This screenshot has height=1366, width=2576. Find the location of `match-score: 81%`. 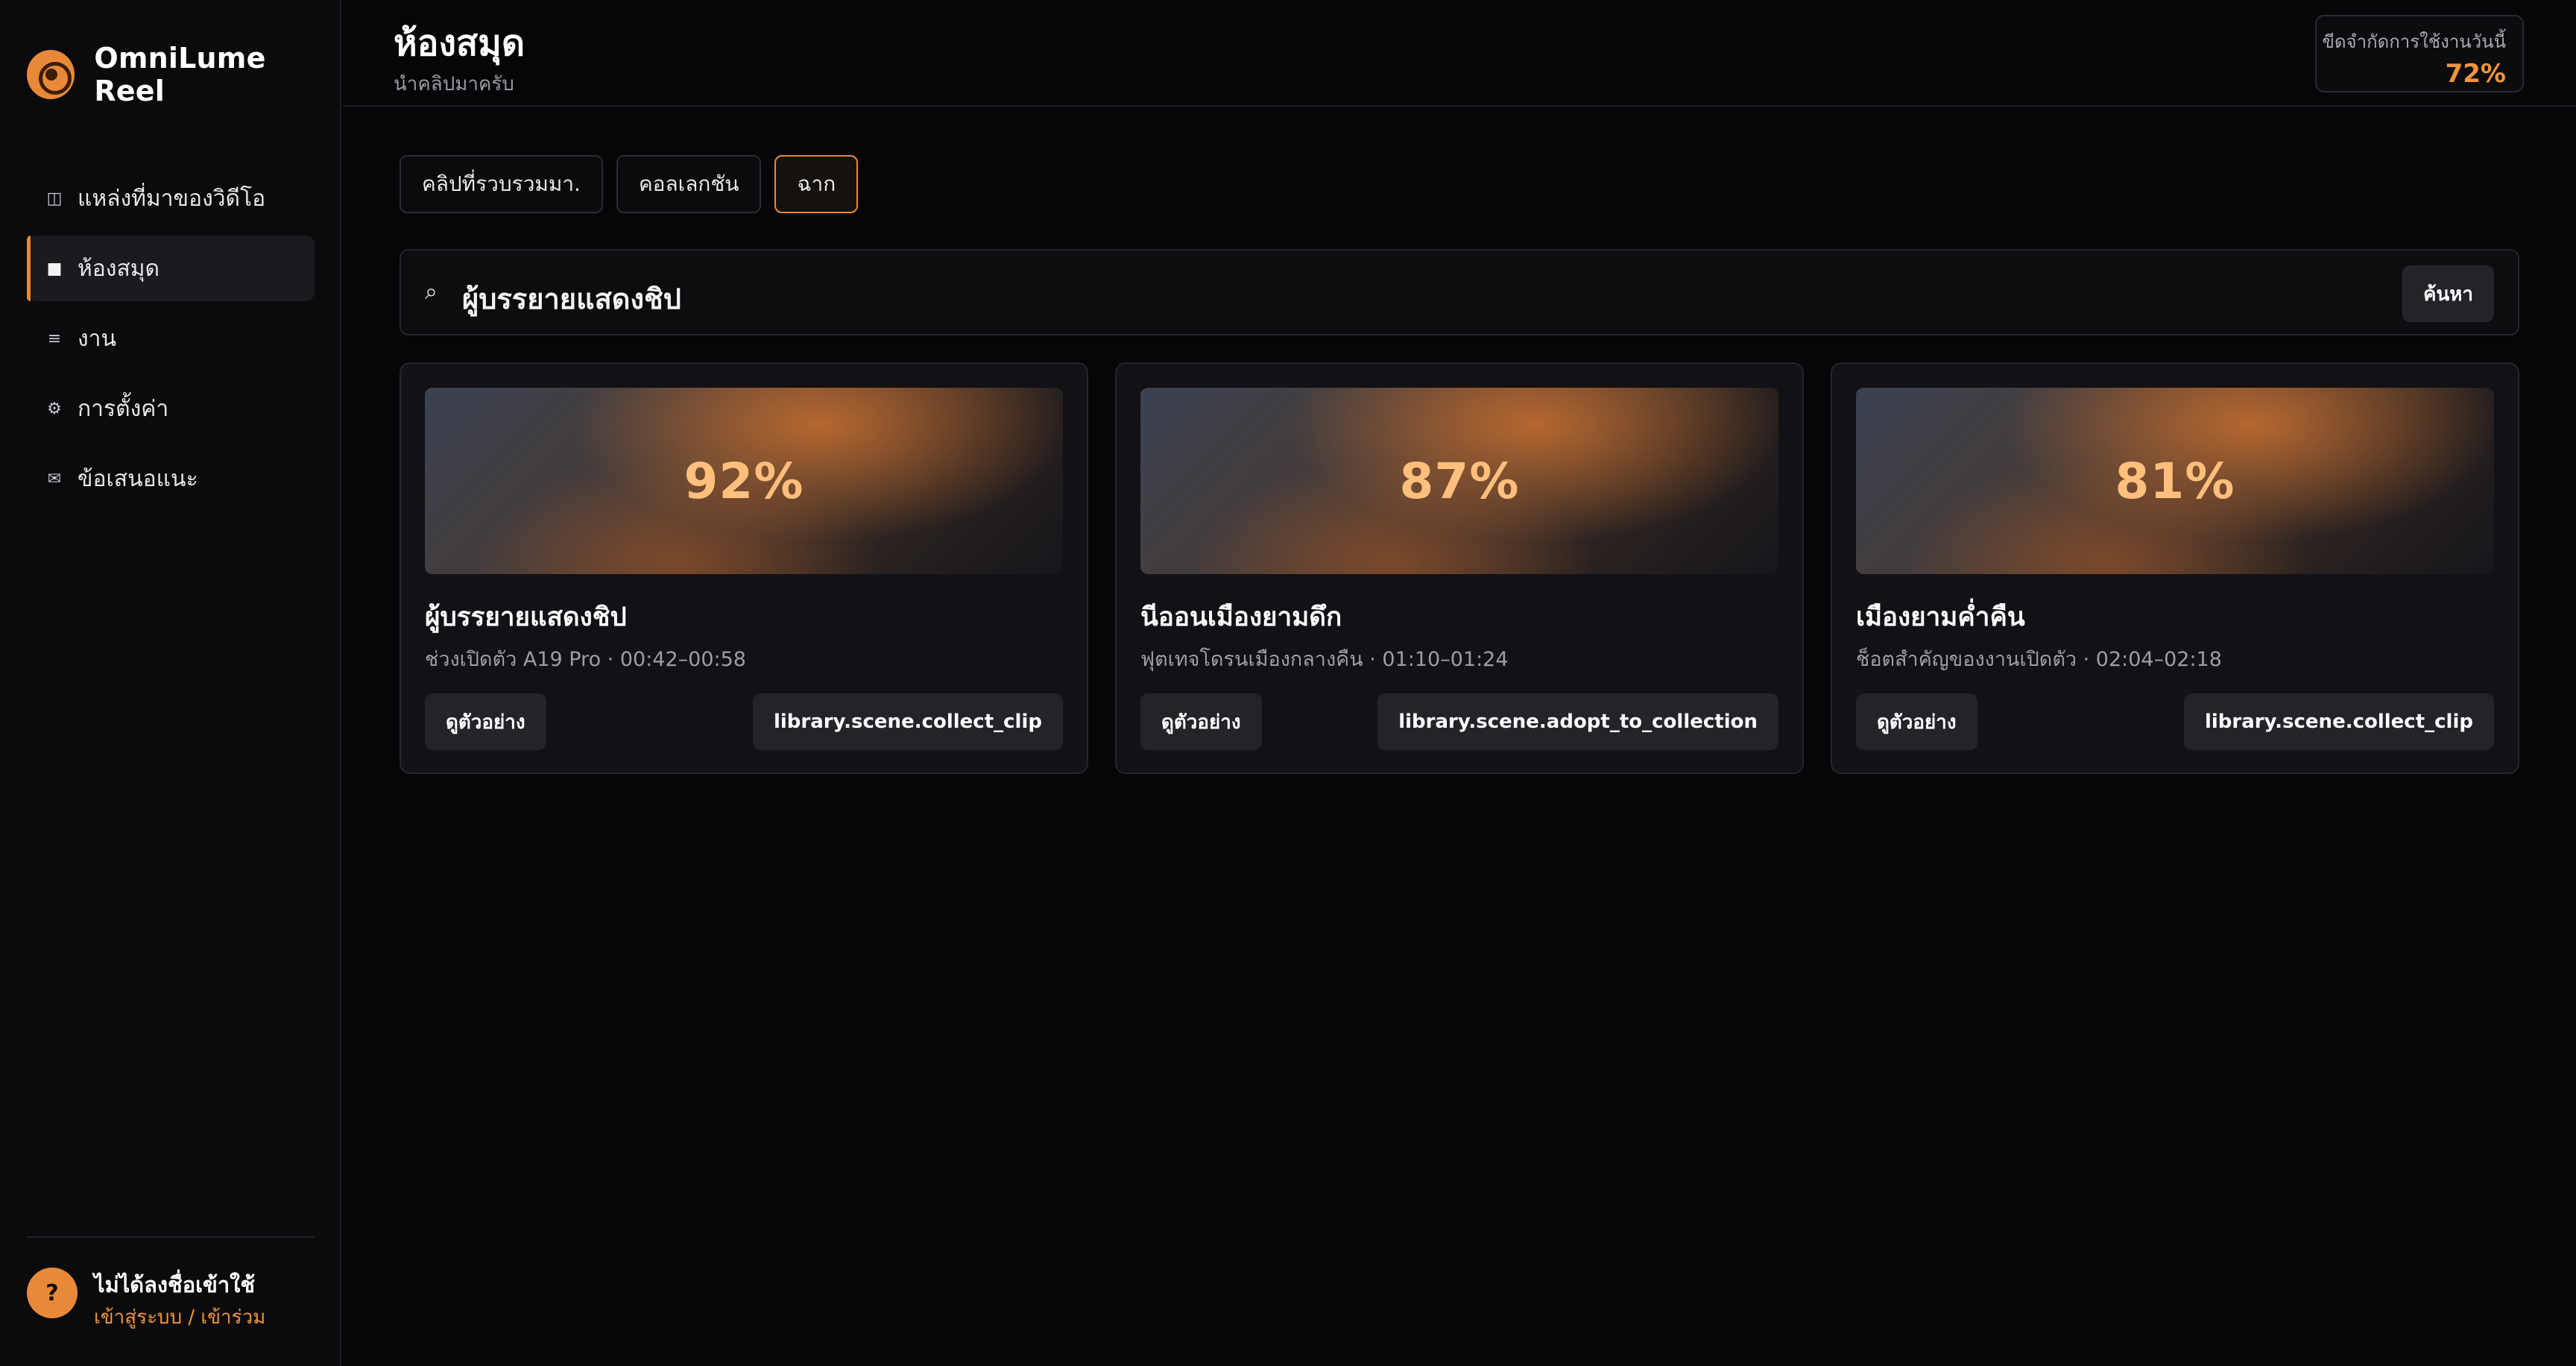

match-score: 81% is located at coordinates (2175, 481).